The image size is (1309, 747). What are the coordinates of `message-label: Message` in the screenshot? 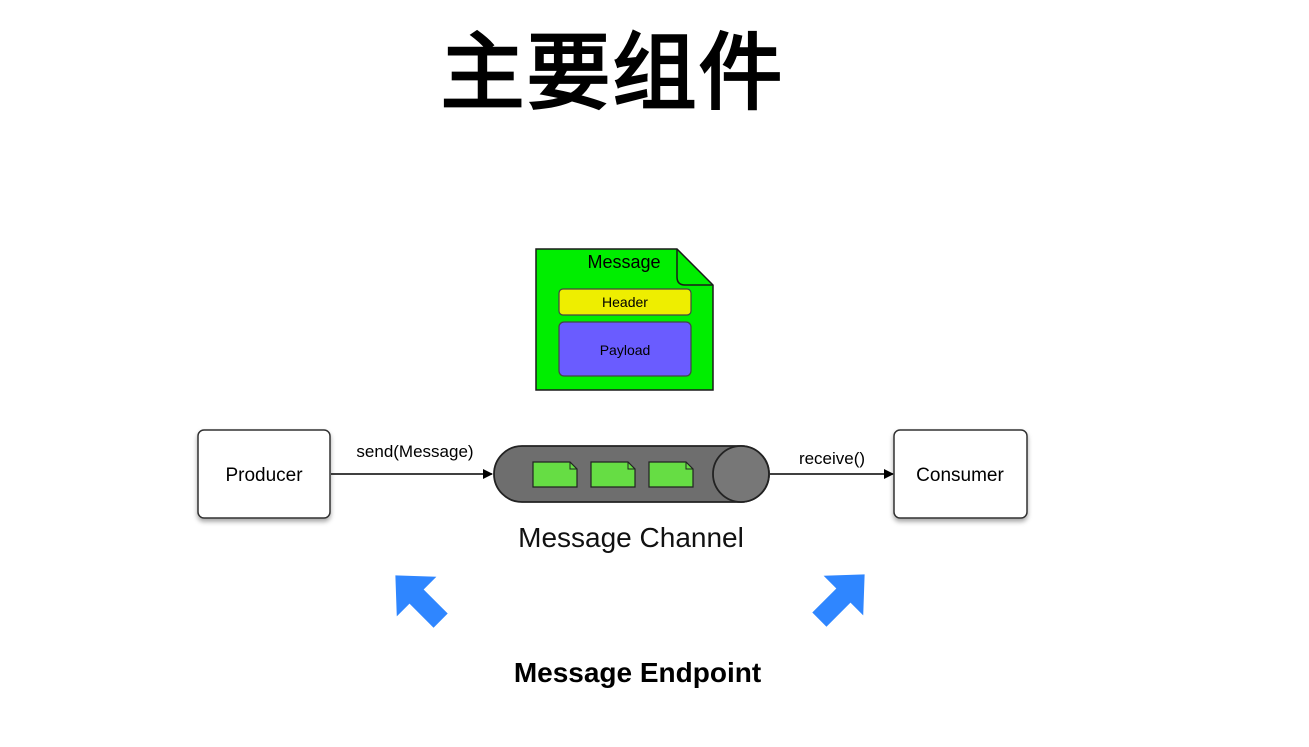 It's located at (623, 262).